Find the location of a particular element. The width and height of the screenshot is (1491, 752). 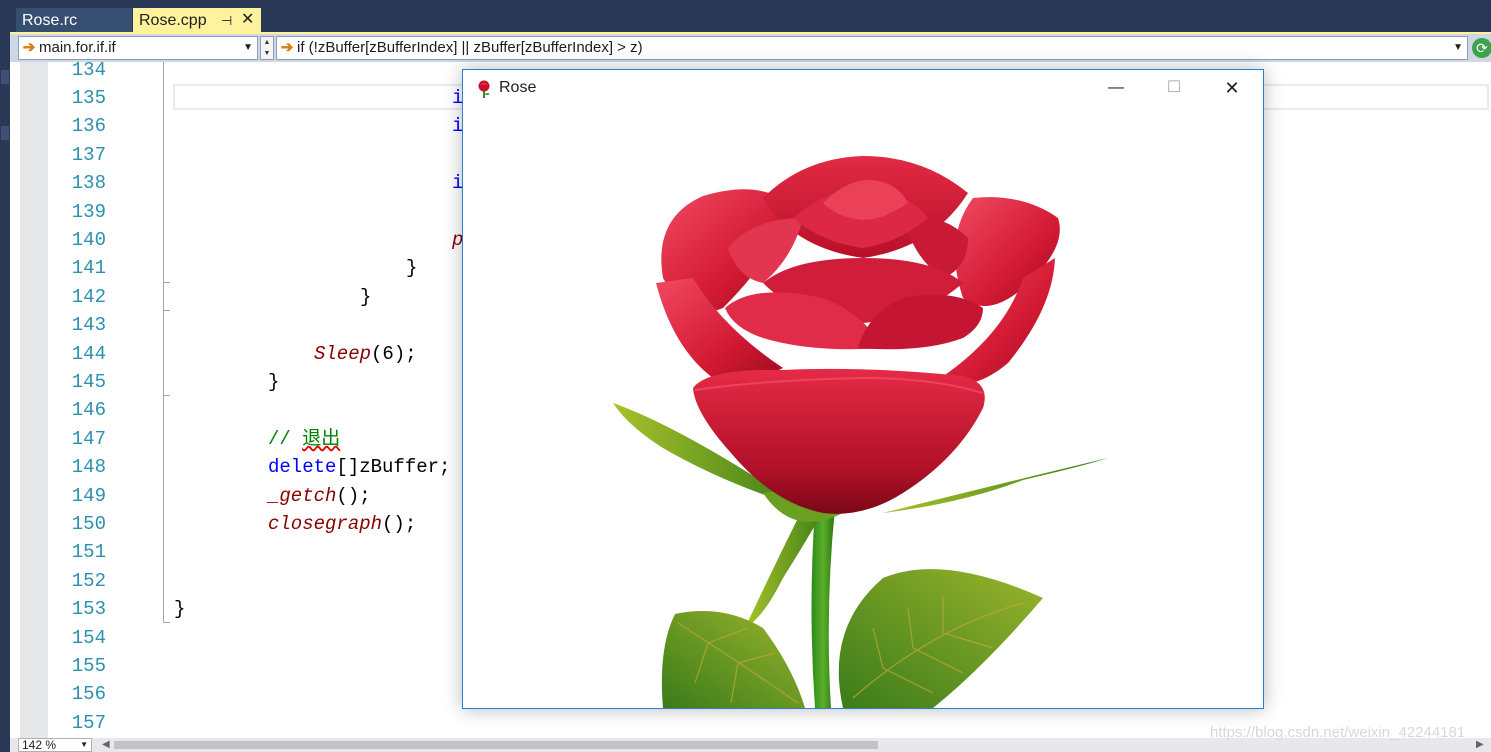

horizontal-scrollbar-thumb is located at coordinates (496, 745).